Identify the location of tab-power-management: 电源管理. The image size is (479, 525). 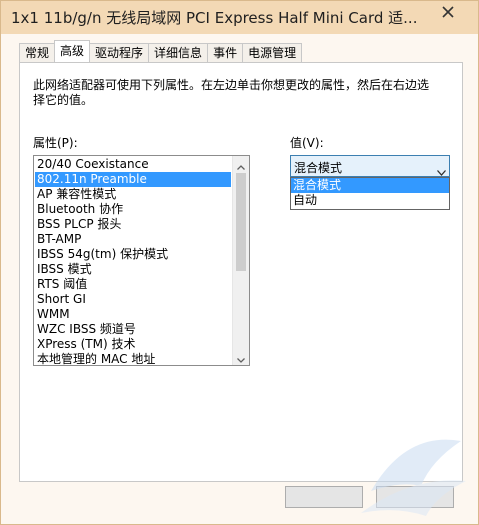
(272, 52).